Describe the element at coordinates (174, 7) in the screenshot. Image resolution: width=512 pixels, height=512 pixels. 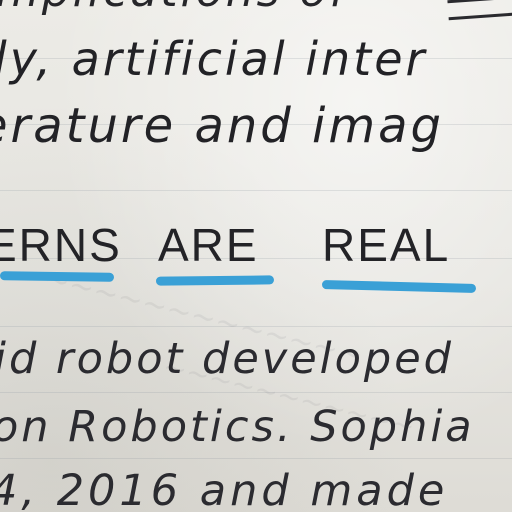
I see `handwritten-line: mplications of` at that location.